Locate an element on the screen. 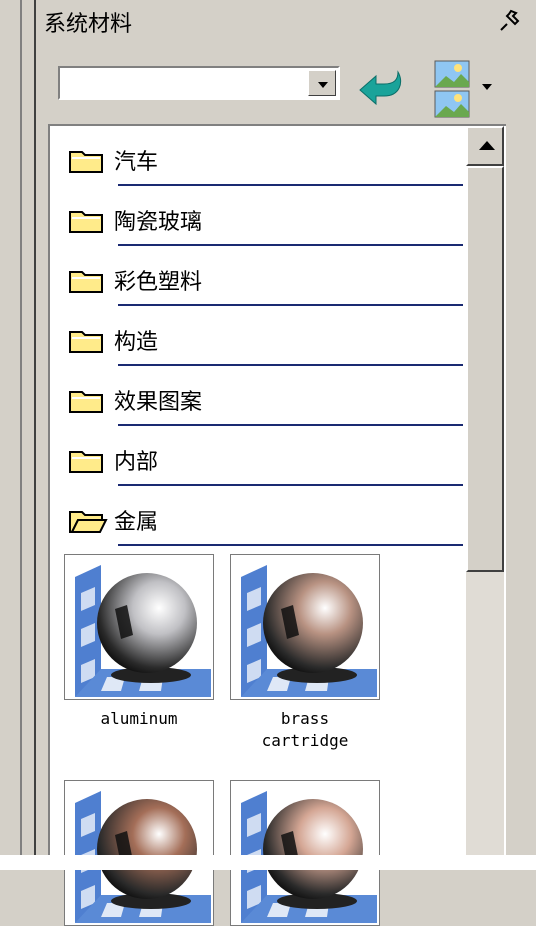  material-label-line1: aluminum is located at coordinates (139, 718).